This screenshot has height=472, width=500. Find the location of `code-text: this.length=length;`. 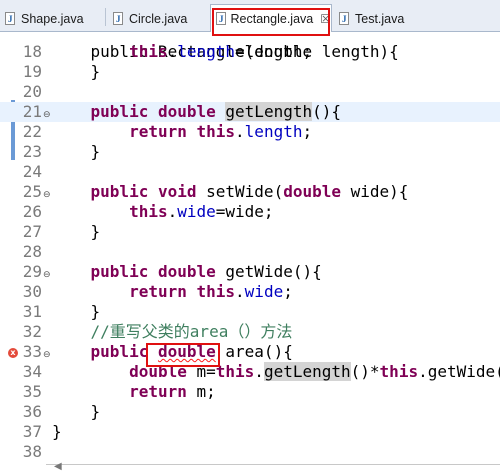

code-text: this.length=length; is located at coordinates (182, 52).